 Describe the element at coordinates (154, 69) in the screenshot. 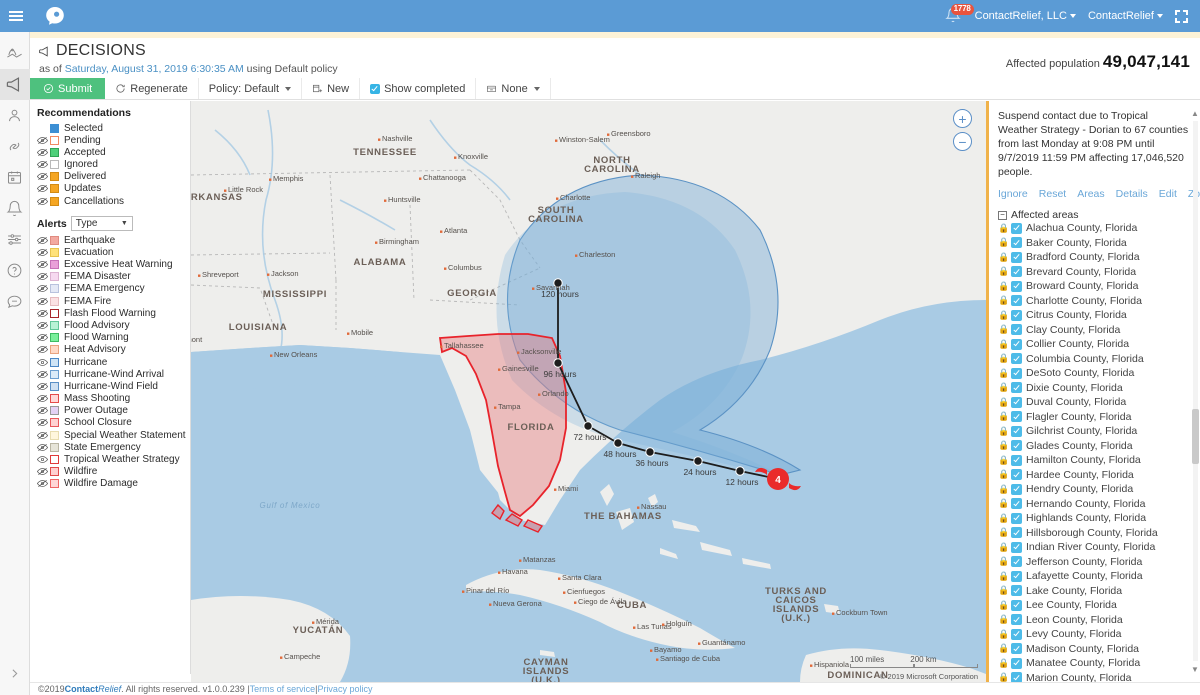

I see `subtitle-date-link: Saturday, August 31, 2019 6:30:35 AM` at that location.